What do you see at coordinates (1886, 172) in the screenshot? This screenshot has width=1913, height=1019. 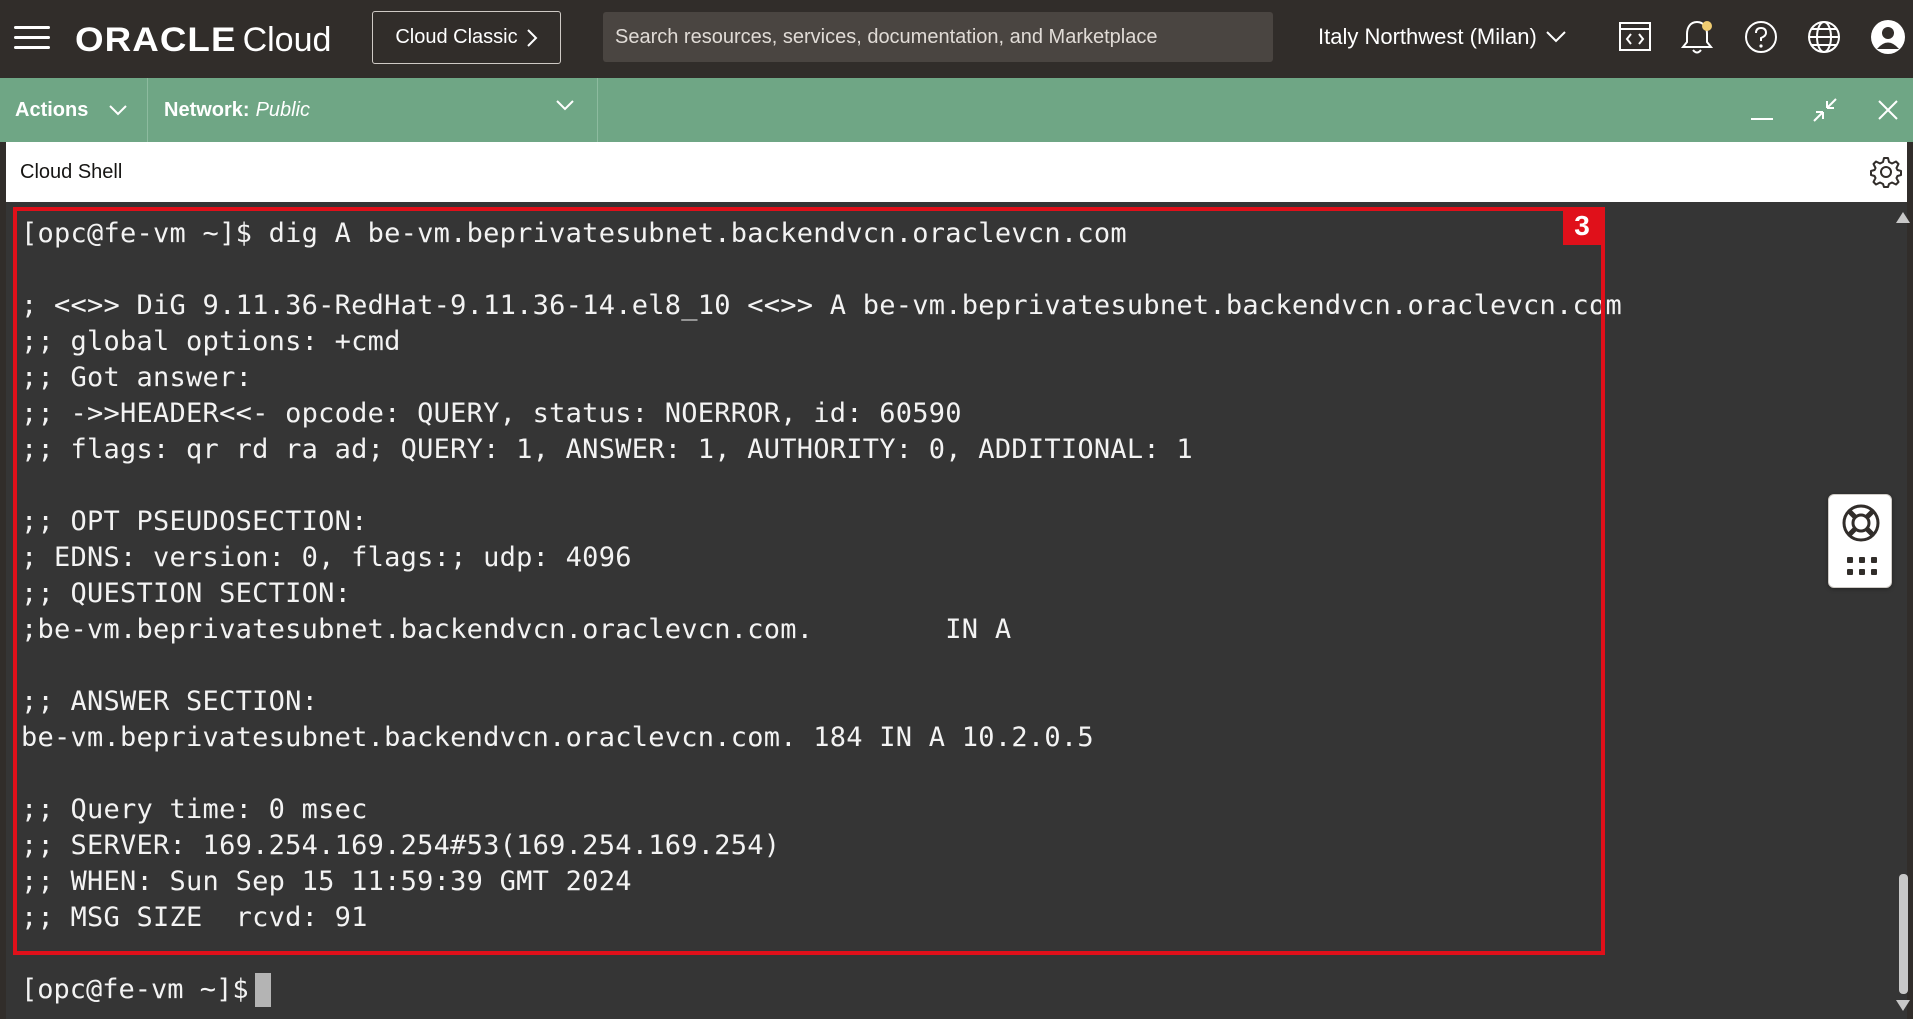 I see `gear-icon` at bounding box center [1886, 172].